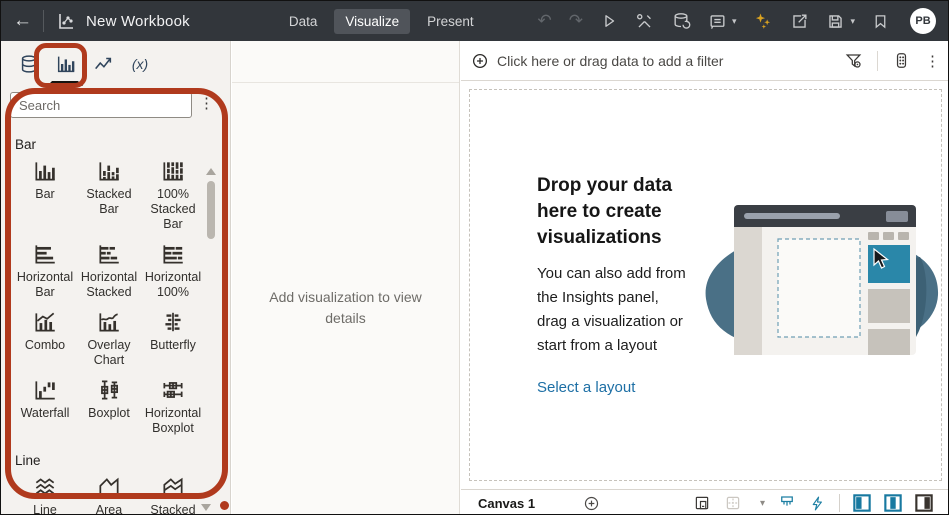 This screenshot has width=949, height=515. Describe the element at coordinates (591, 503) in the screenshot. I see `add-canvas-icon` at that location.